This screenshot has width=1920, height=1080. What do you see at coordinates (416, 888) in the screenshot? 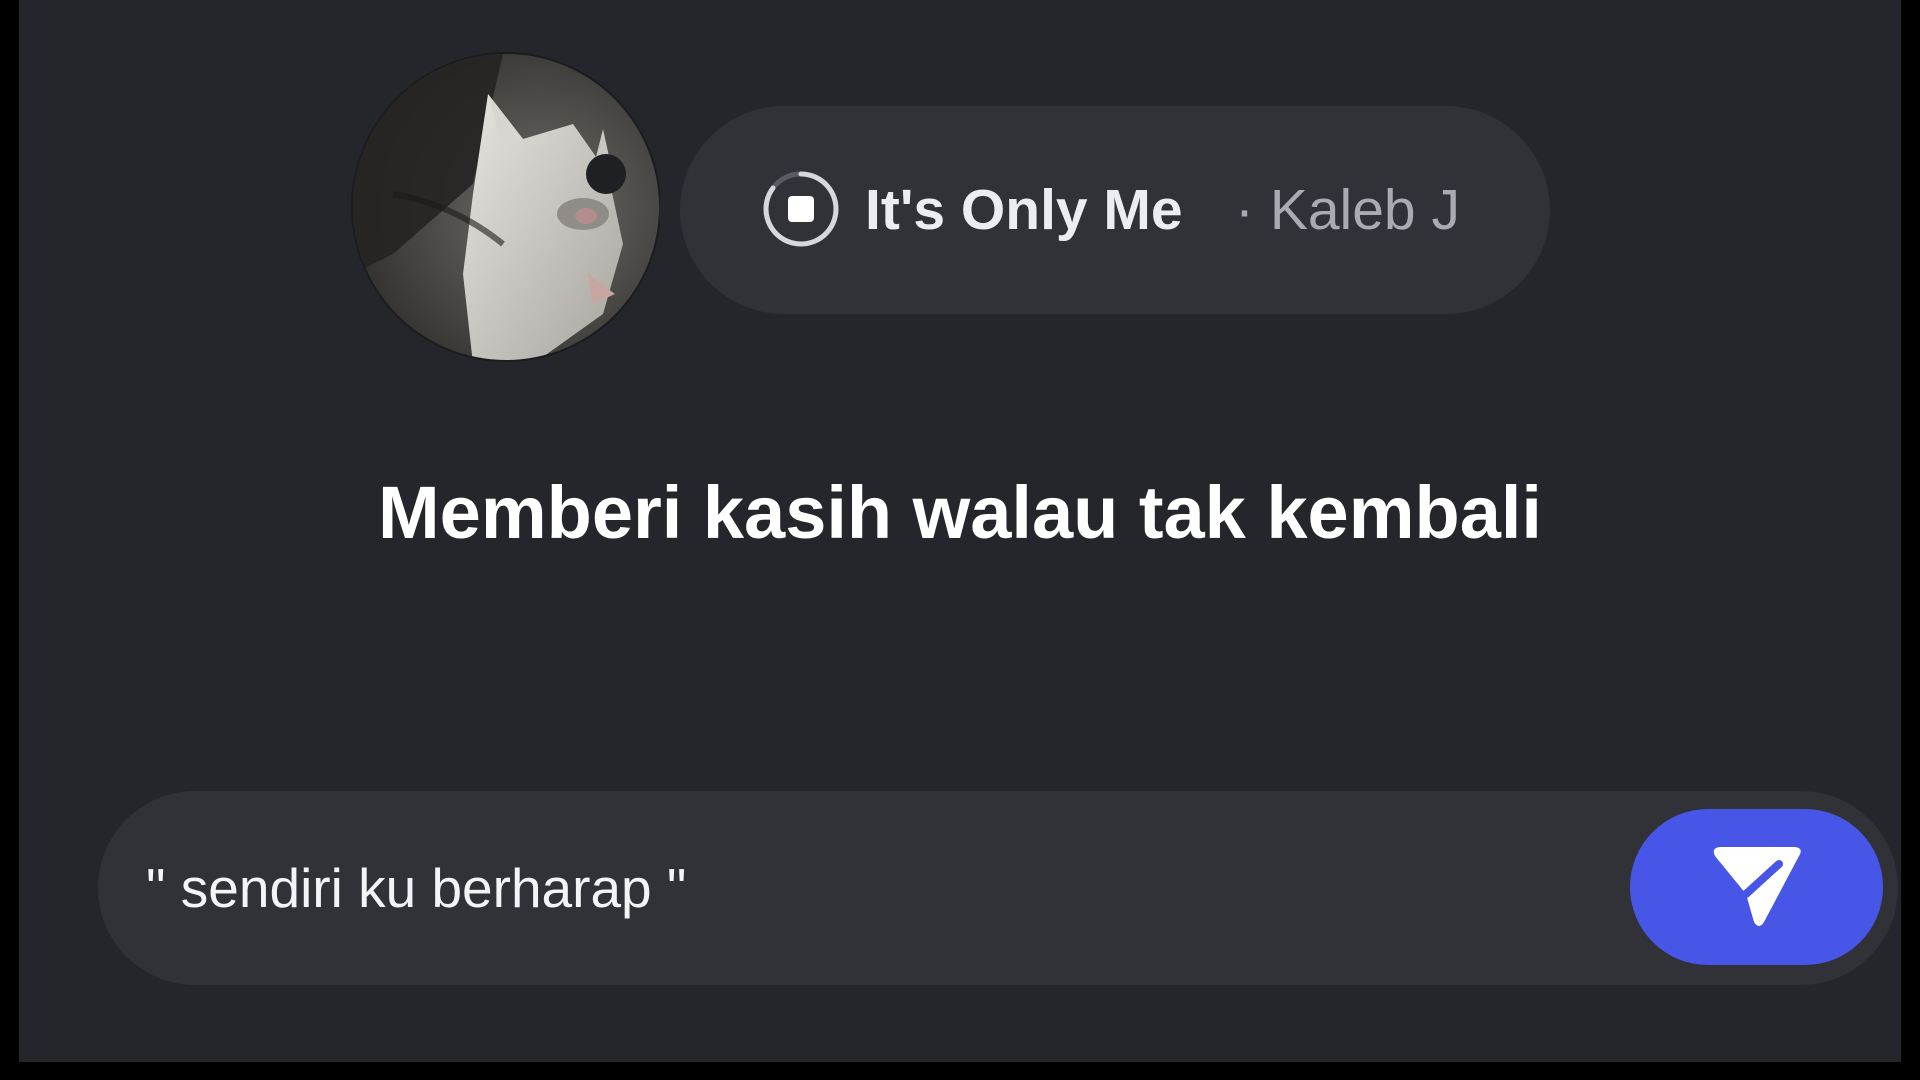
I see `reply-input: " sendiri ku berharap "` at bounding box center [416, 888].